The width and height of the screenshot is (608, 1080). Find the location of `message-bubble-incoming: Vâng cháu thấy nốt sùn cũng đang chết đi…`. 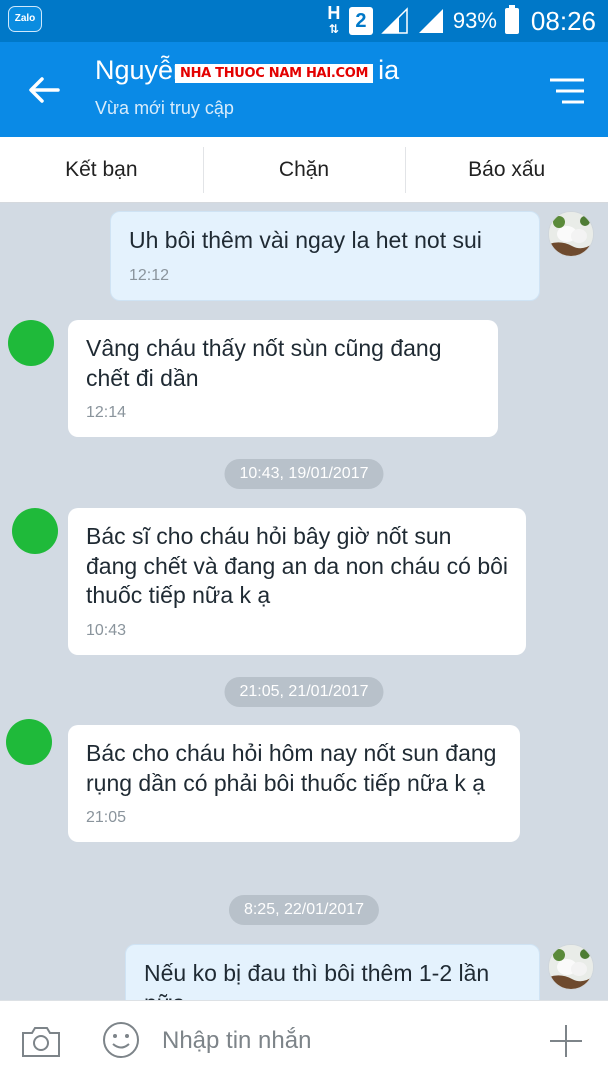

message-bubble-incoming: Vâng cháu thấy nốt sùn cũng đang chết đi… is located at coordinates (283, 378).